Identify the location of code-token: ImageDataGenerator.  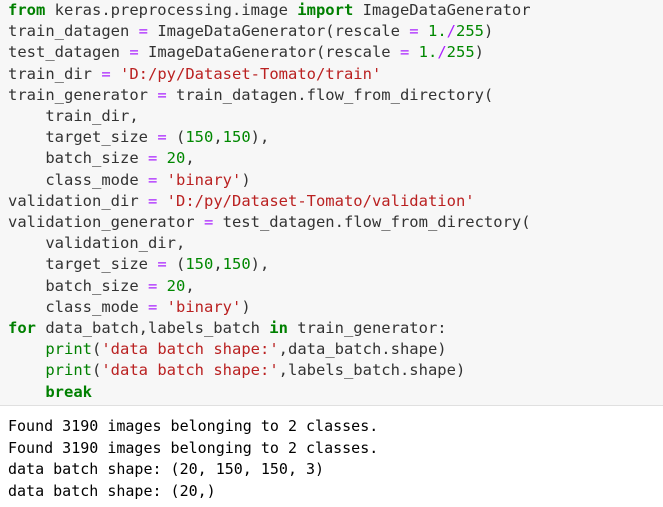
(442, 10).